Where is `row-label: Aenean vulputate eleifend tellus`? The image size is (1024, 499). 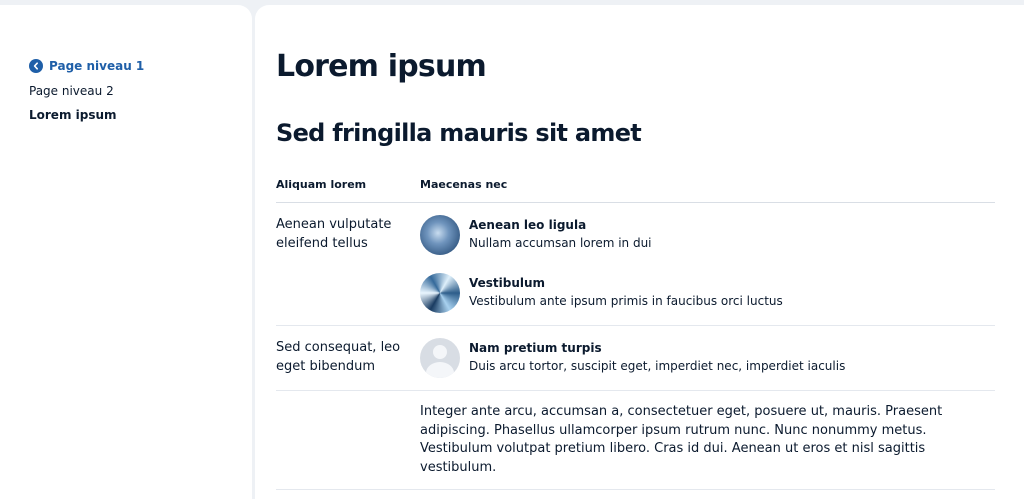 row-label: Aenean vulputate eleifend tellus is located at coordinates (334, 234).